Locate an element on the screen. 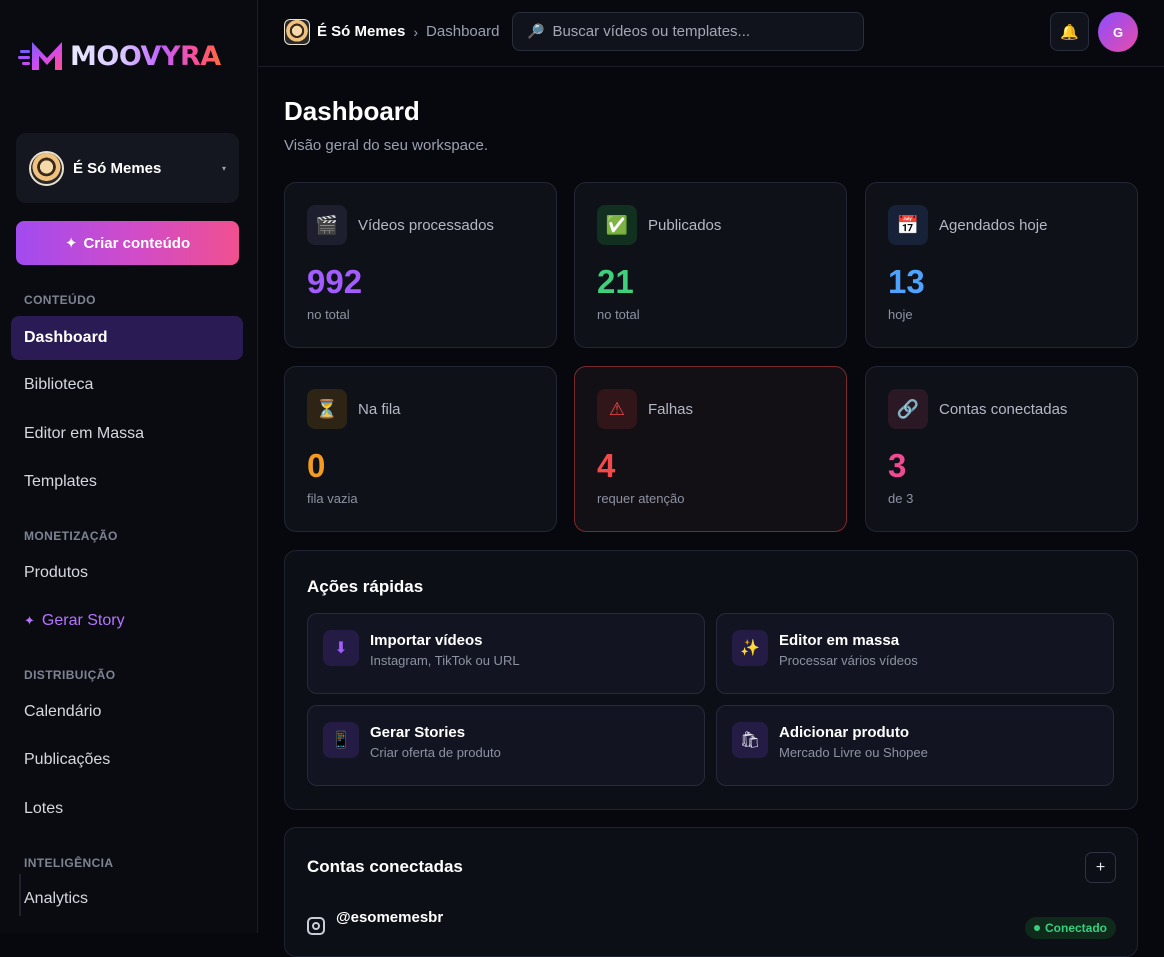 This screenshot has height=957, width=1164. check-icon: ✅ is located at coordinates (617, 225).